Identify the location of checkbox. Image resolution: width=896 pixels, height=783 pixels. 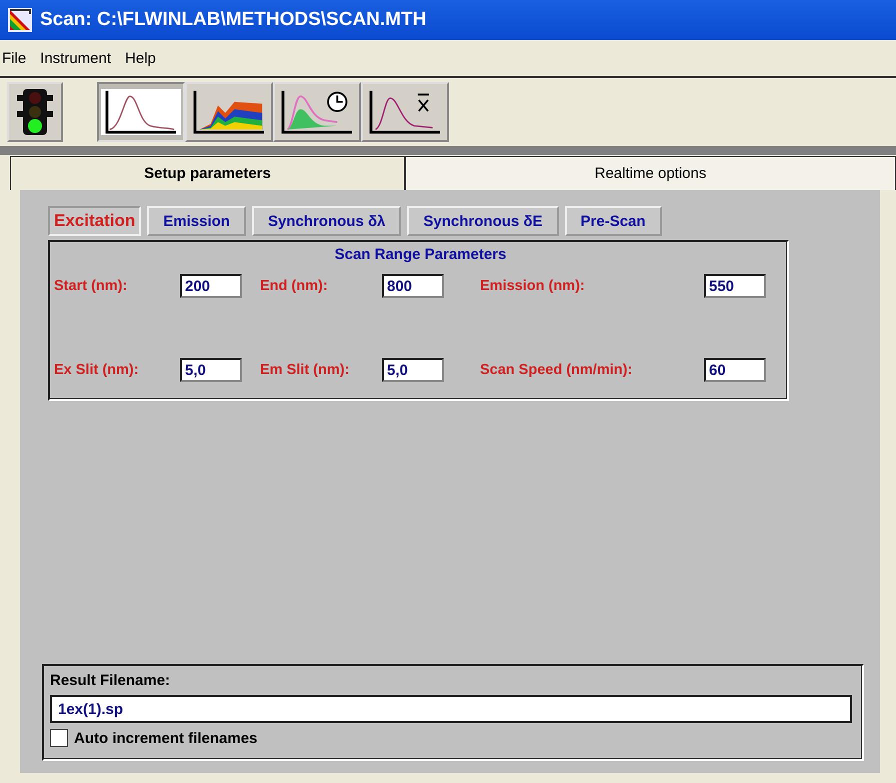
(59, 738).